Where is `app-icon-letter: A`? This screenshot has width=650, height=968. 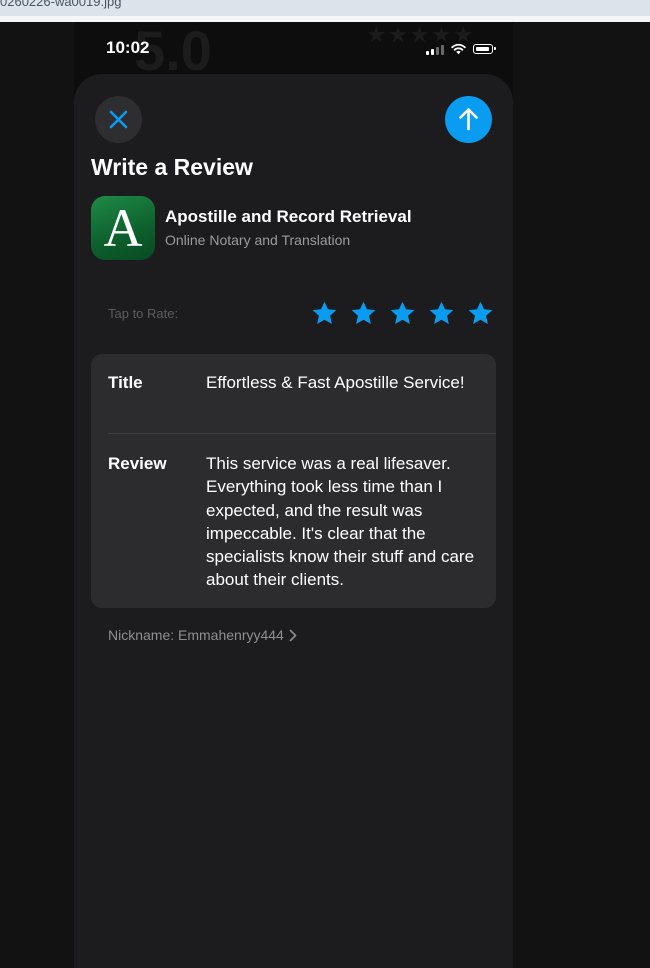
app-icon-letter: A is located at coordinates (123, 228).